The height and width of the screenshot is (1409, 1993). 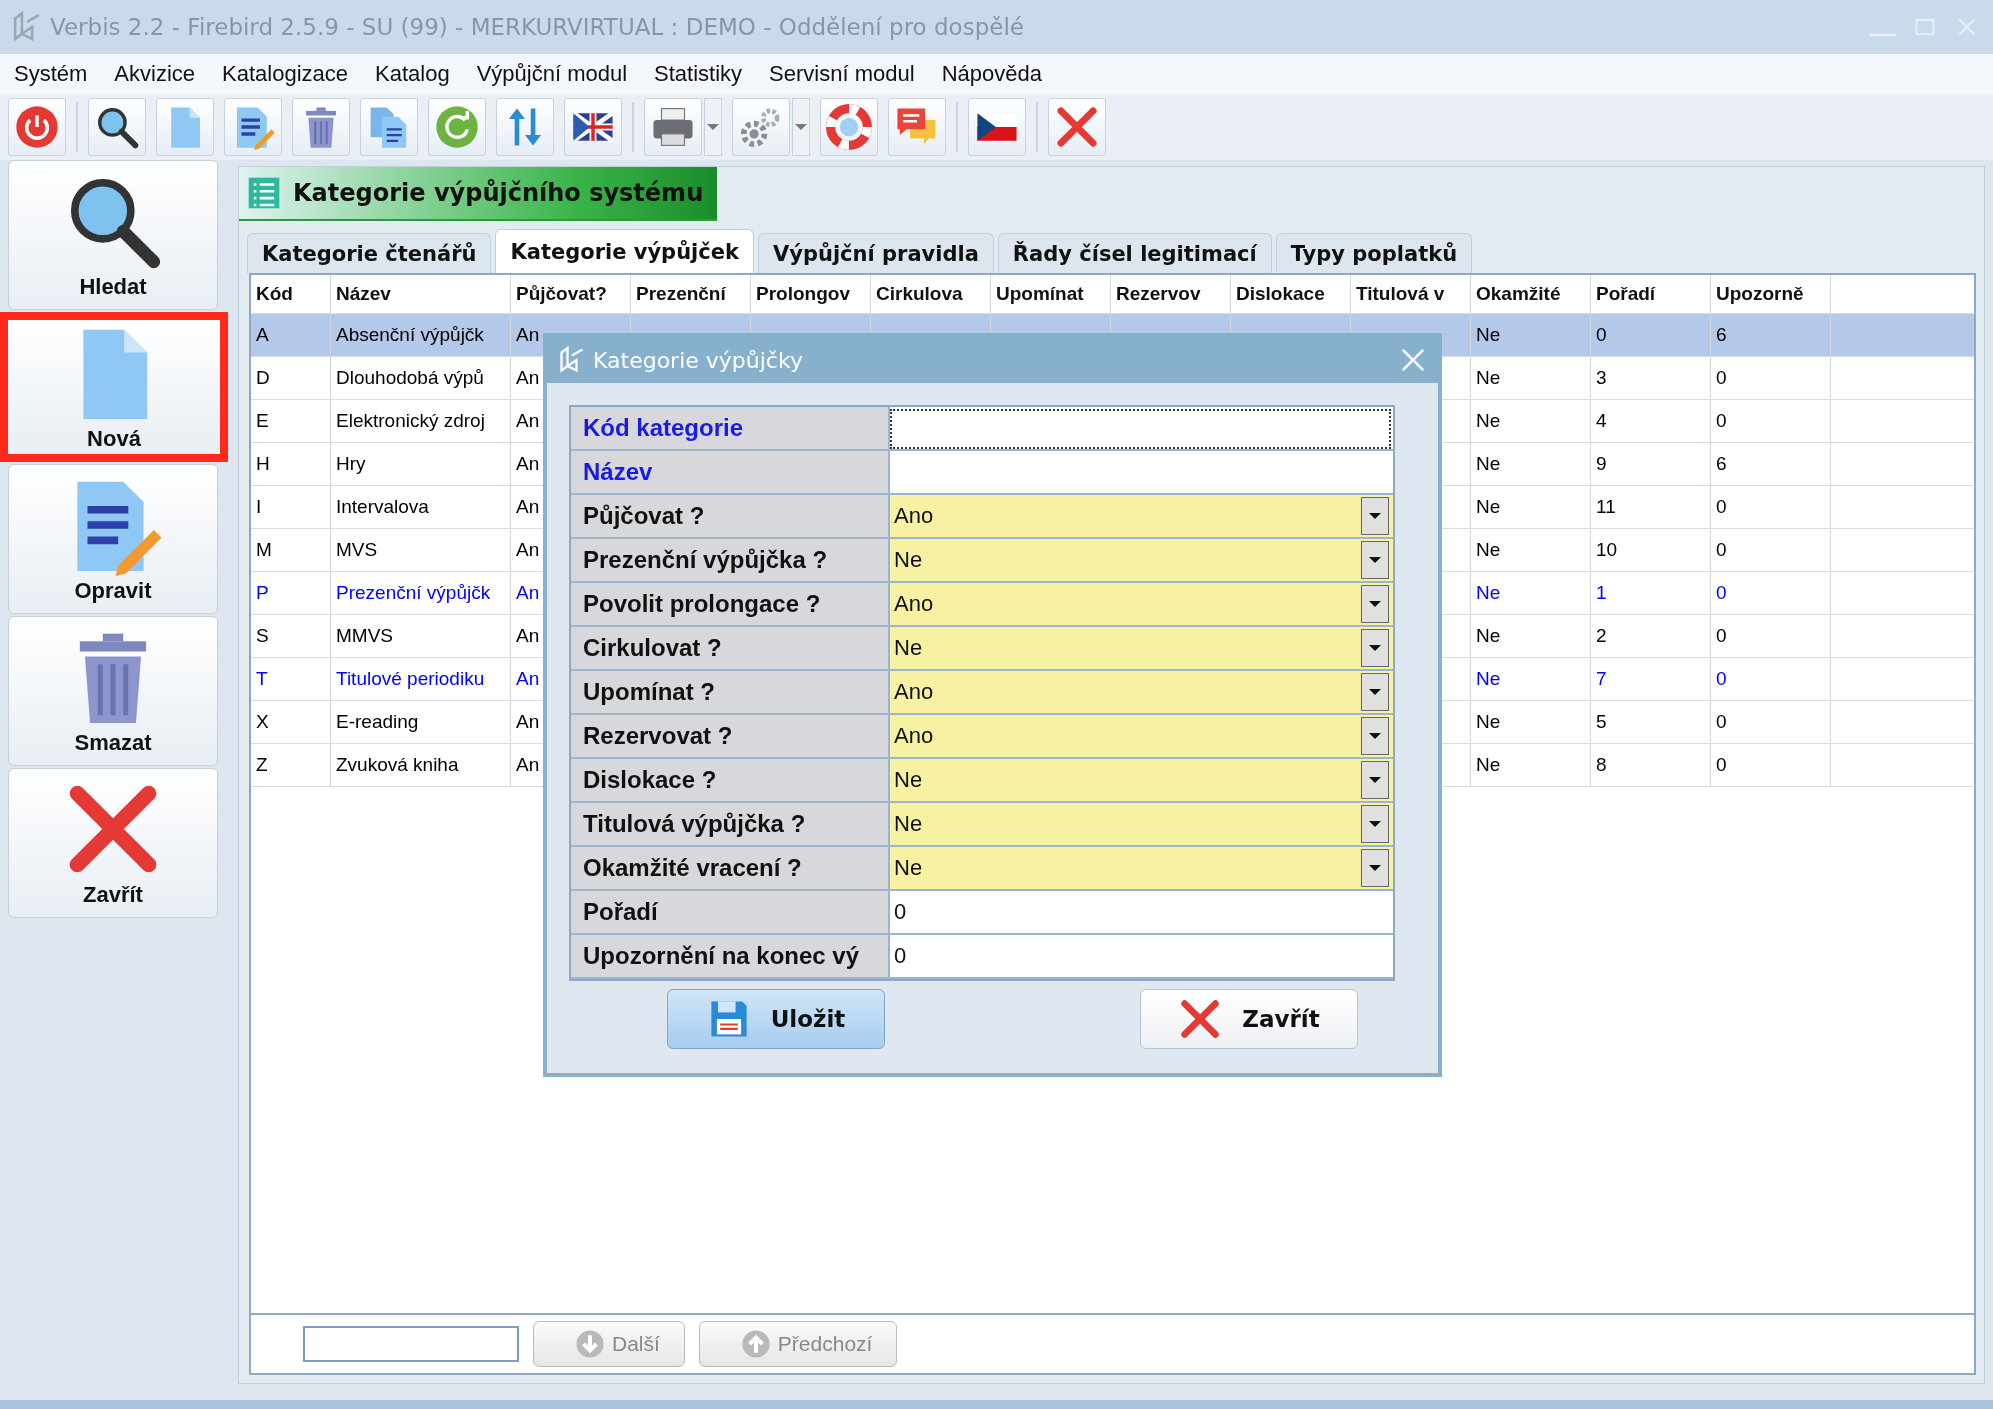 I want to click on field-label: Název, so click(x=729, y=473).